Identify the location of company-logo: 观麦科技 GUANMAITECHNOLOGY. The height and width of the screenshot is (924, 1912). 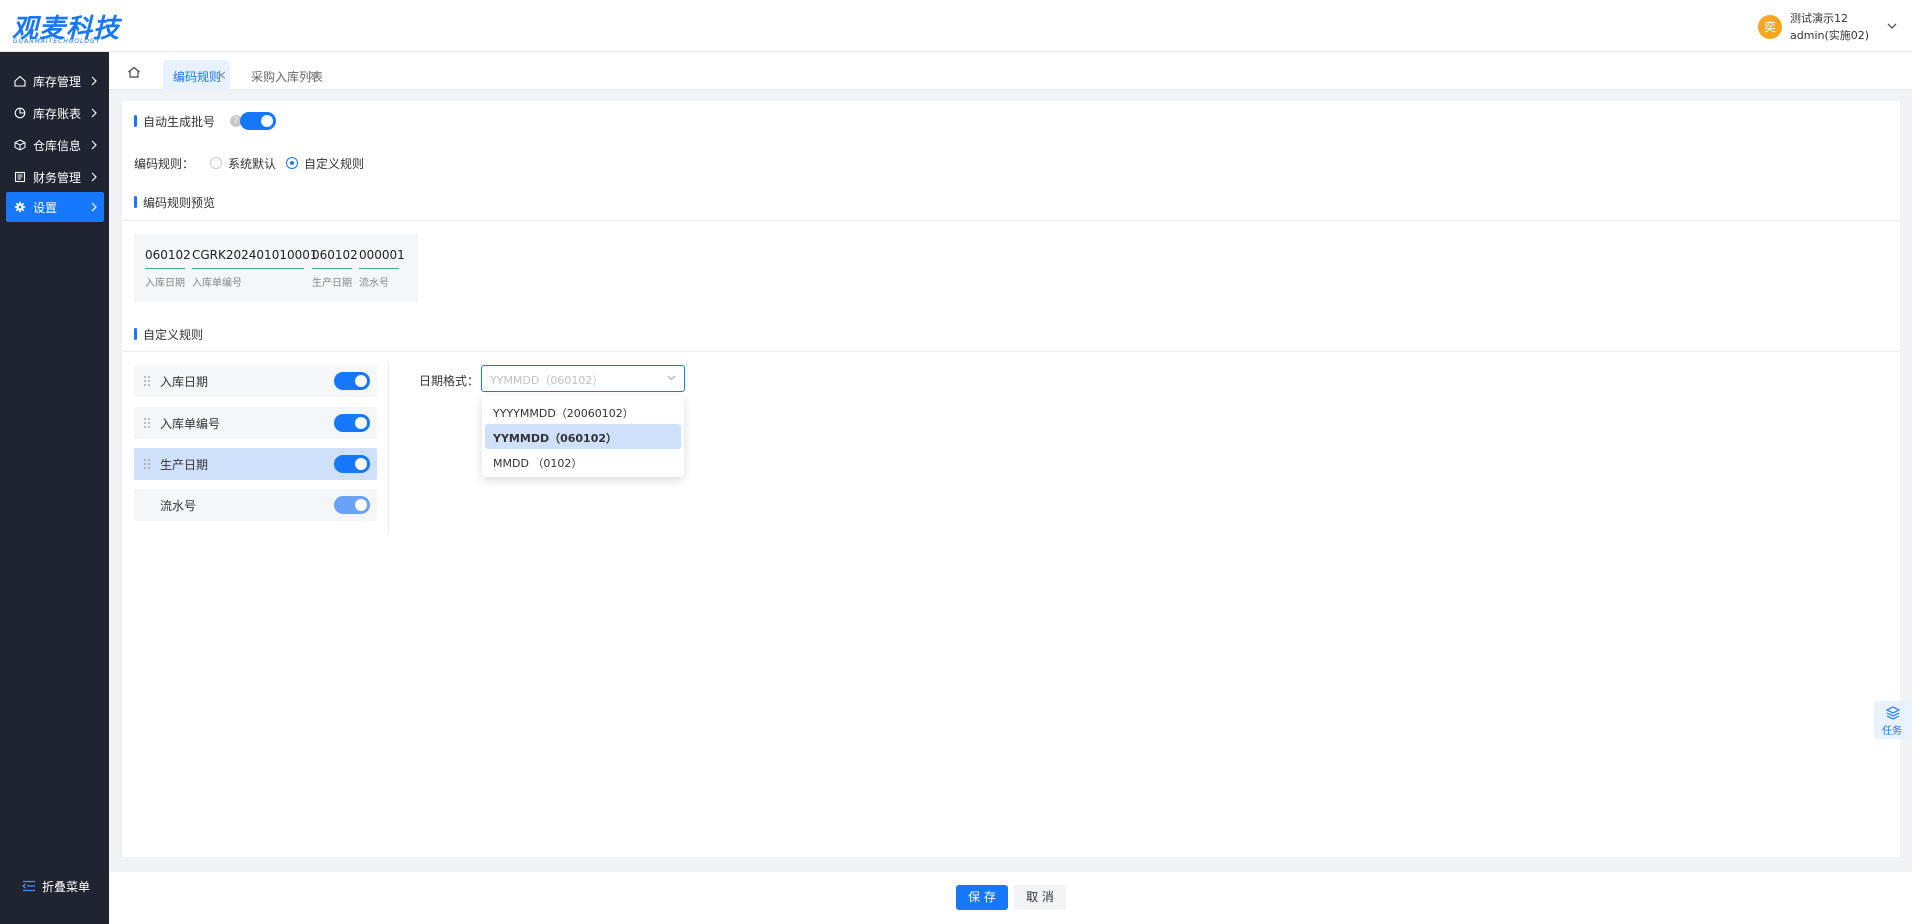
(67, 26).